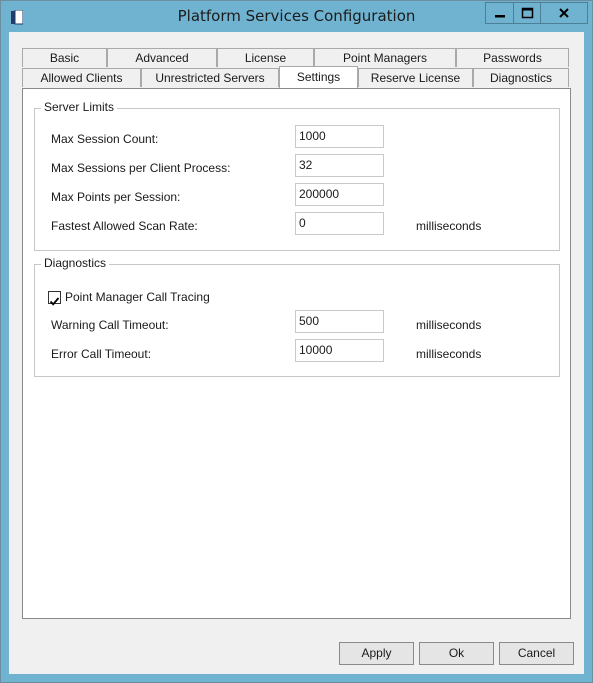 This screenshot has width=593, height=683. I want to click on maximize-button, so click(527, 13).